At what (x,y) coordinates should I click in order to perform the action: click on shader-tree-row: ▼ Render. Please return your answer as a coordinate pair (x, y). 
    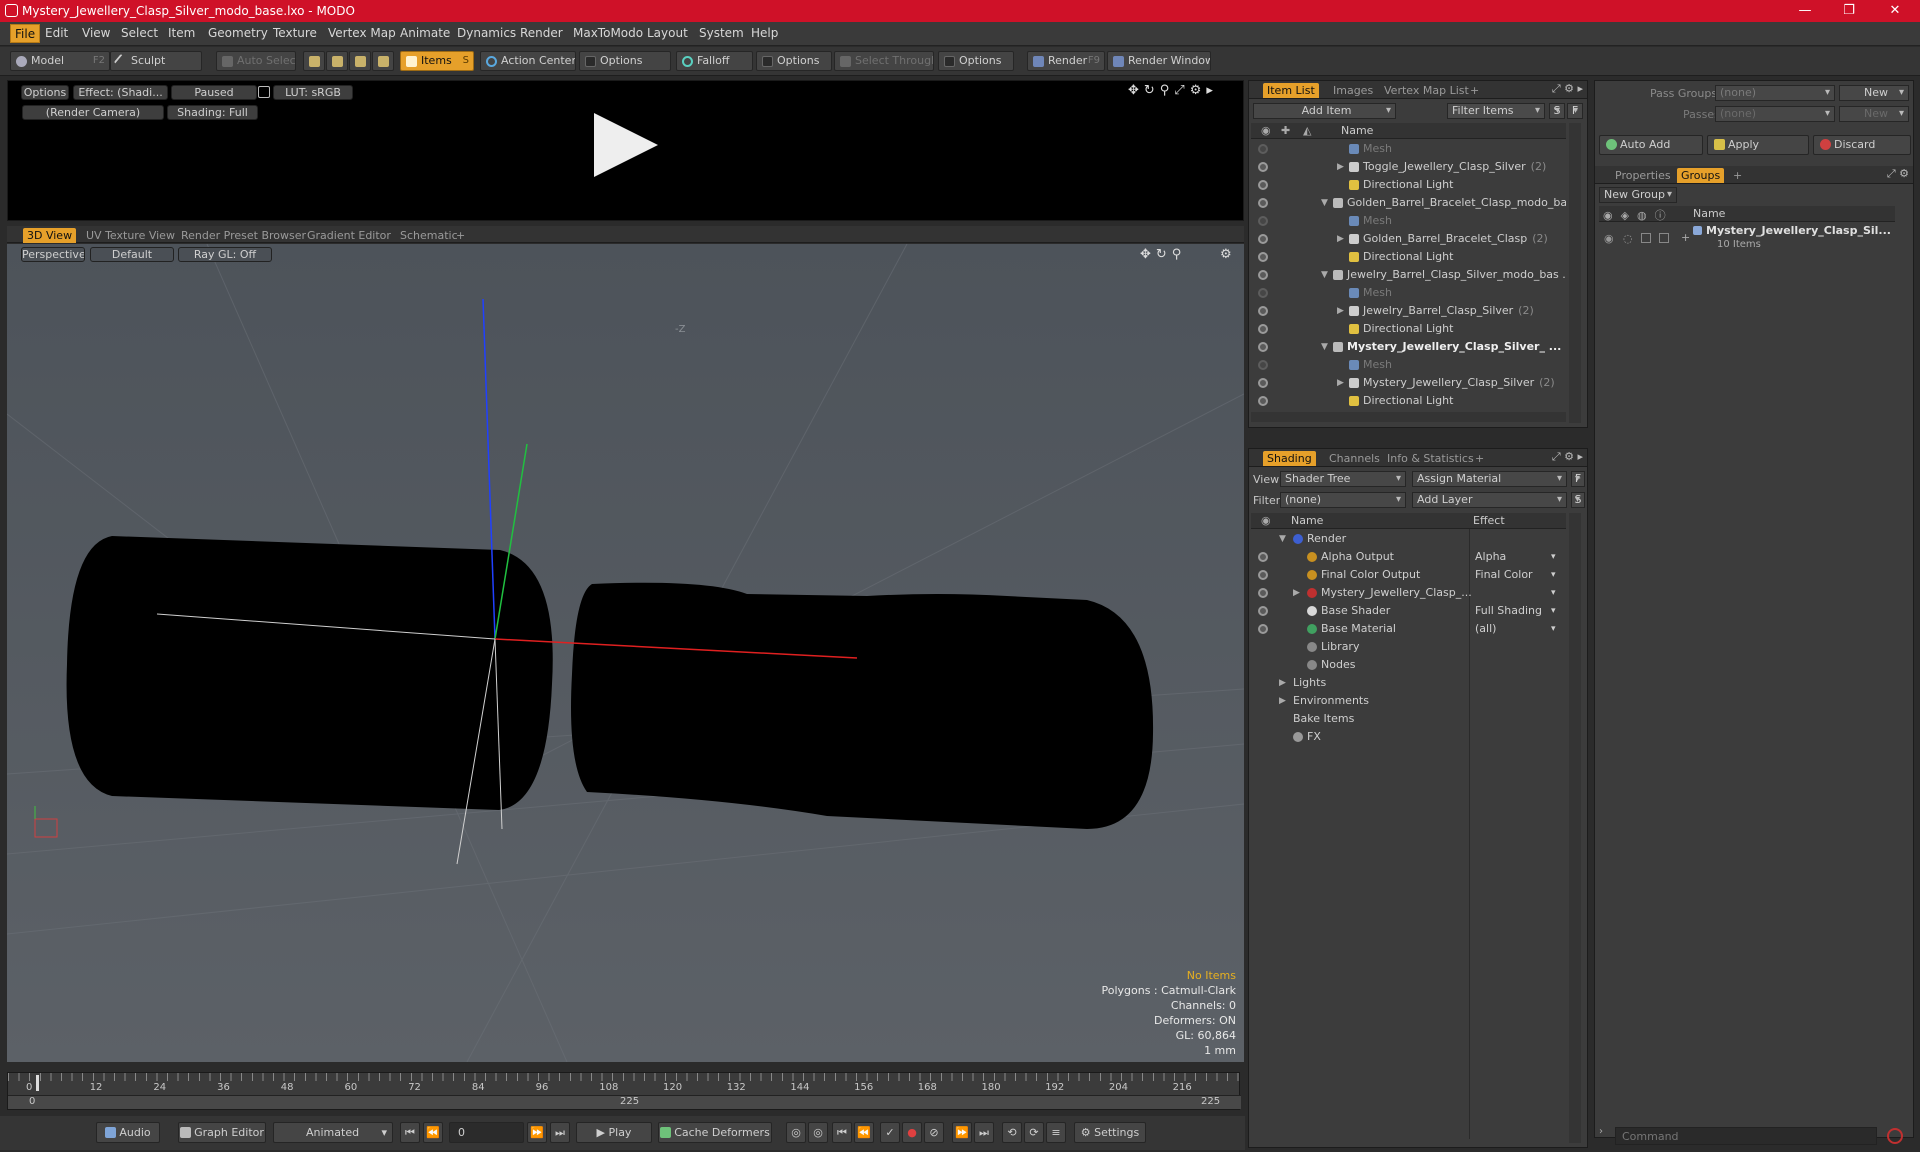
    Looking at the image, I should click on (1408, 539).